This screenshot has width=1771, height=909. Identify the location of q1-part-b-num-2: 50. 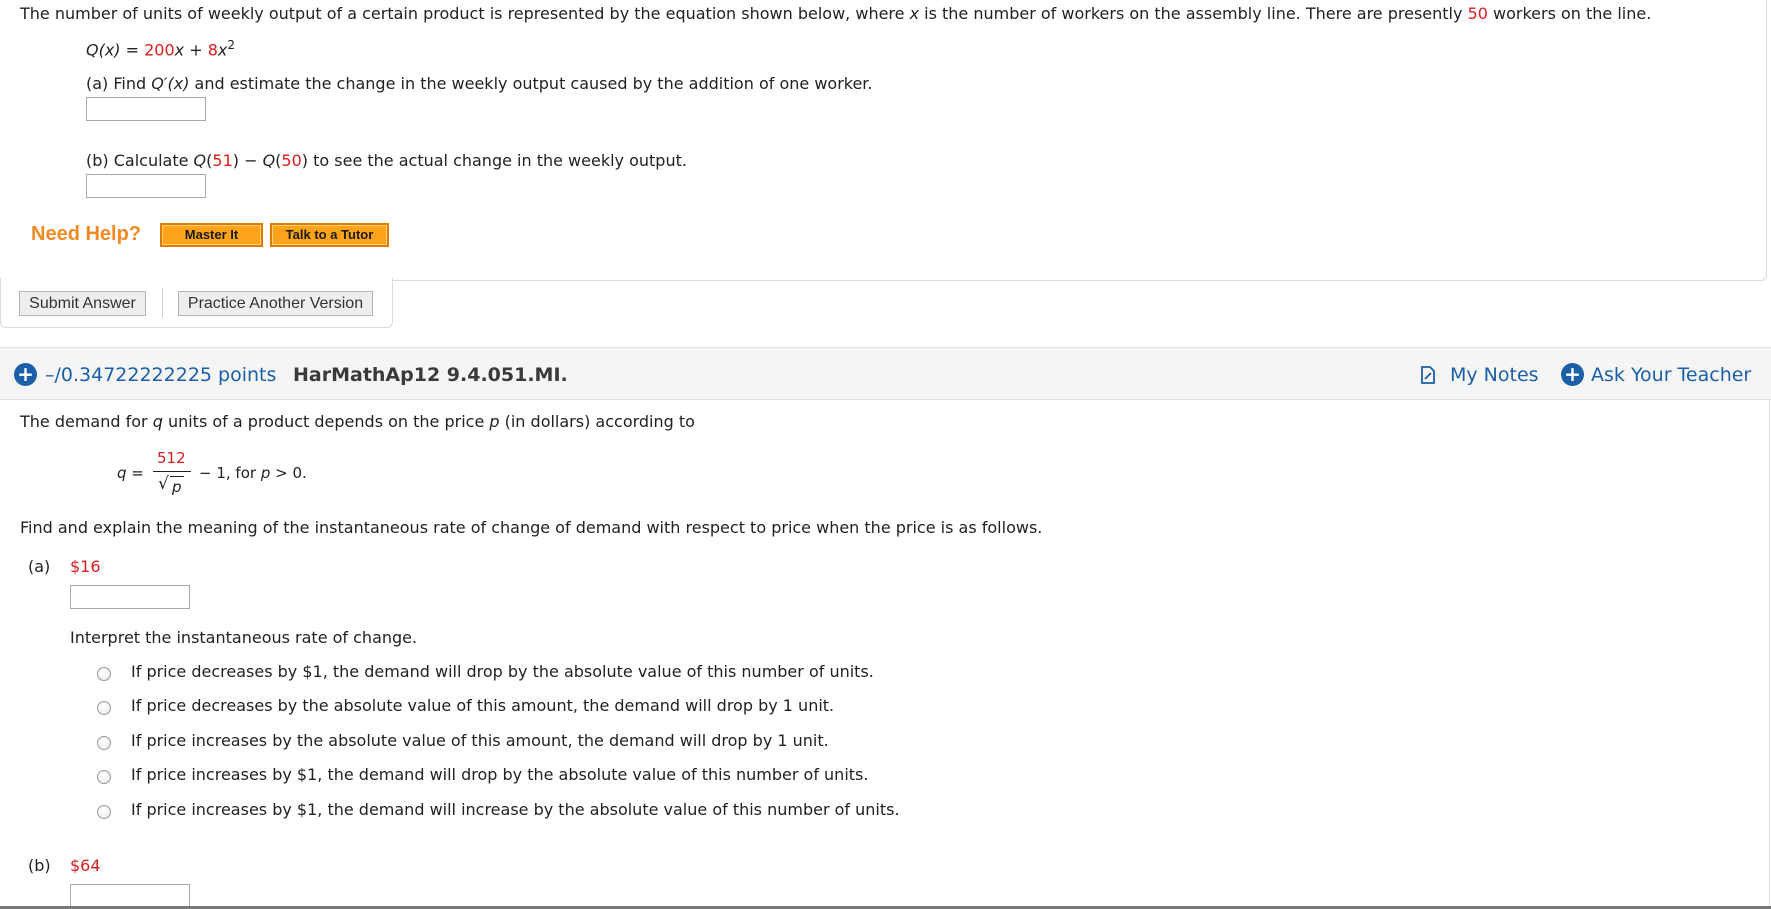
(291, 160).